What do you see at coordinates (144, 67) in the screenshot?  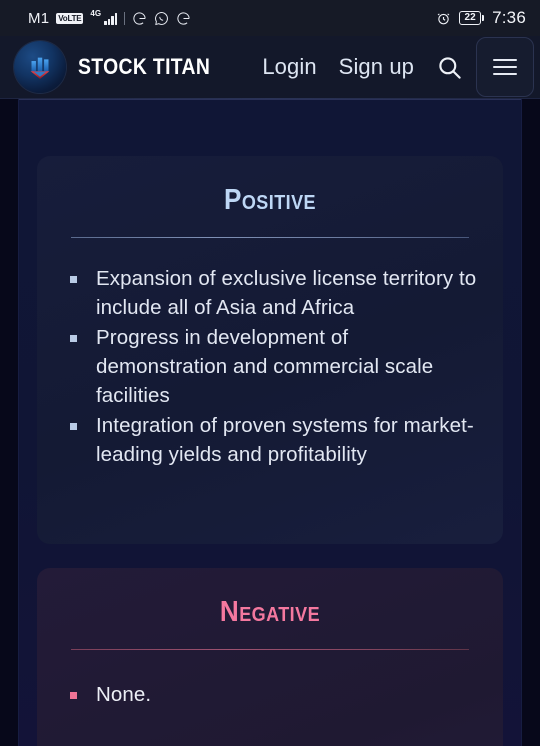 I see `brand-wordmark: STOCK TITAN` at bounding box center [144, 67].